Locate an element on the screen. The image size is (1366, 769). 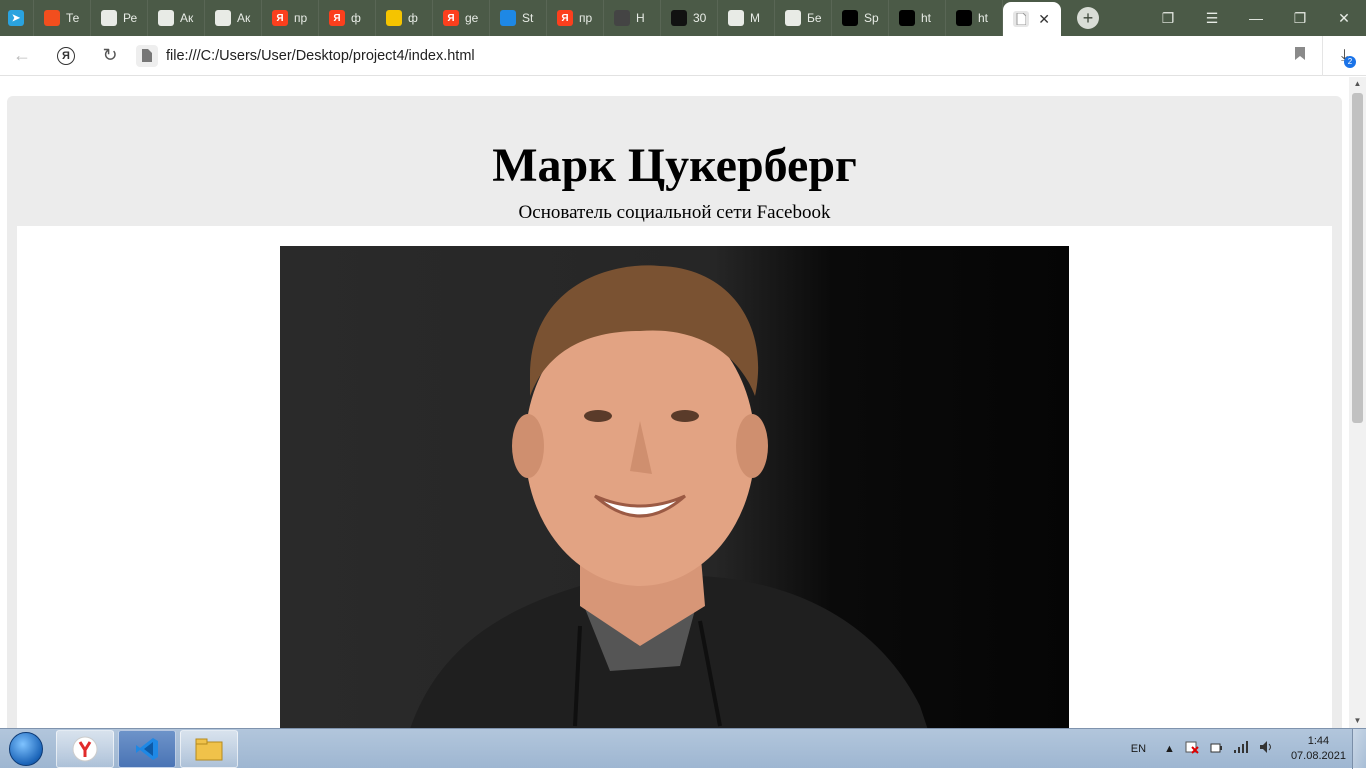
reload-icon: ↻ is located at coordinates (110, 55).